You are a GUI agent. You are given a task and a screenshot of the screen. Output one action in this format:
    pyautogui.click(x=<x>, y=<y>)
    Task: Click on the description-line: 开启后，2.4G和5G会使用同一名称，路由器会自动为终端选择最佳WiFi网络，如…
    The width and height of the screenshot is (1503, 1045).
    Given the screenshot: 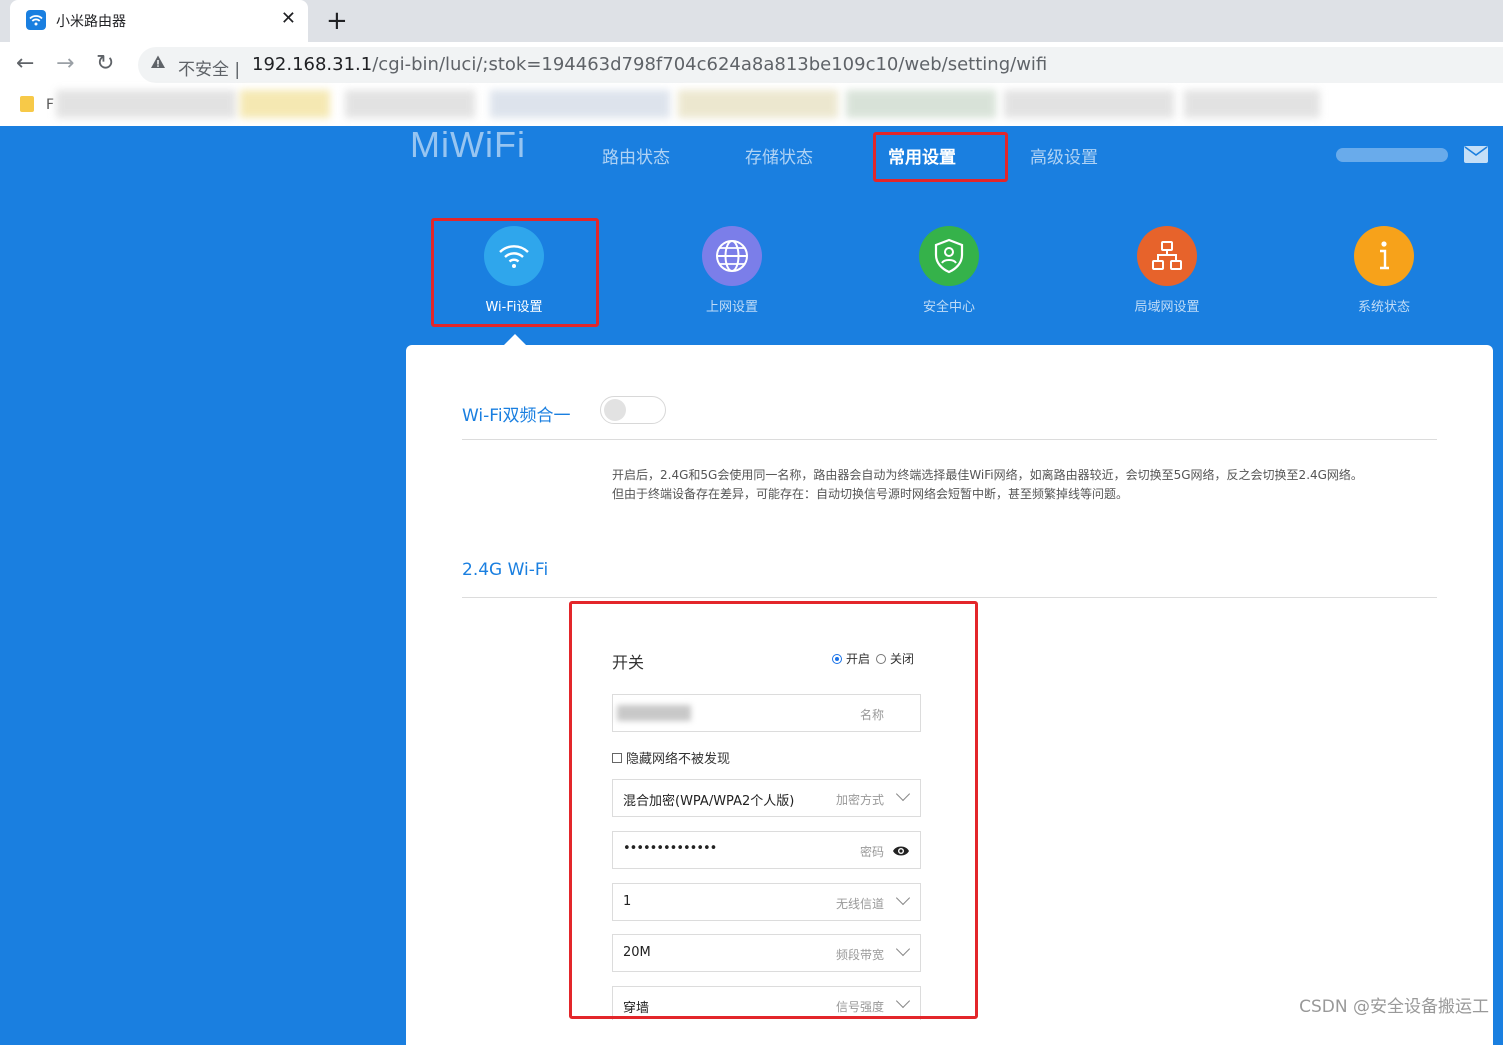 What is the action you would take?
    pyautogui.click(x=987, y=475)
    